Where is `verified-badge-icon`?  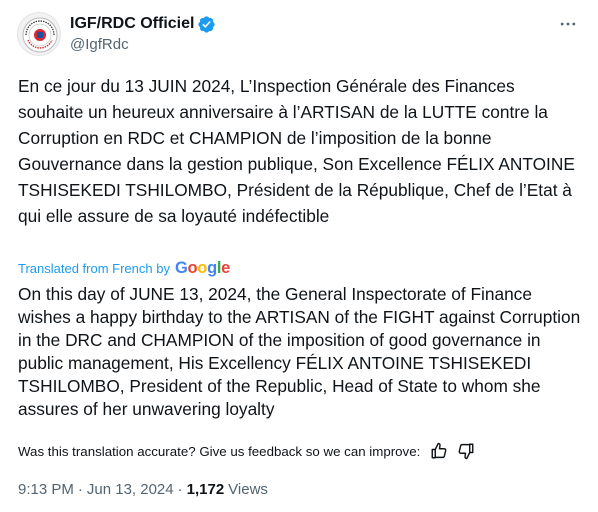 verified-badge-icon is located at coordinates (206, 24).